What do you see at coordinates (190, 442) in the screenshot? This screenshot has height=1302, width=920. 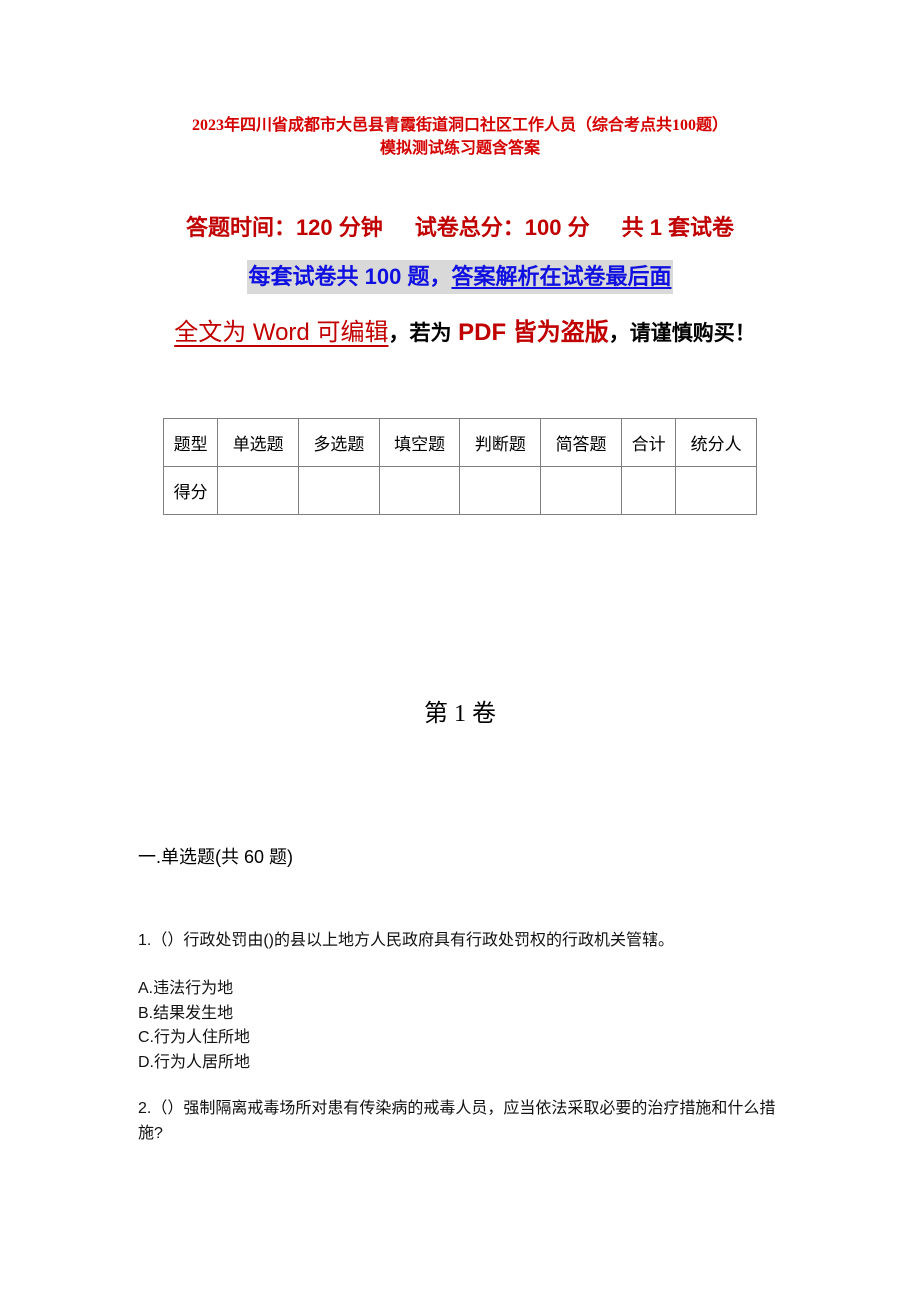 I see `header-cell: 题型` at bounding box center [190, 442].